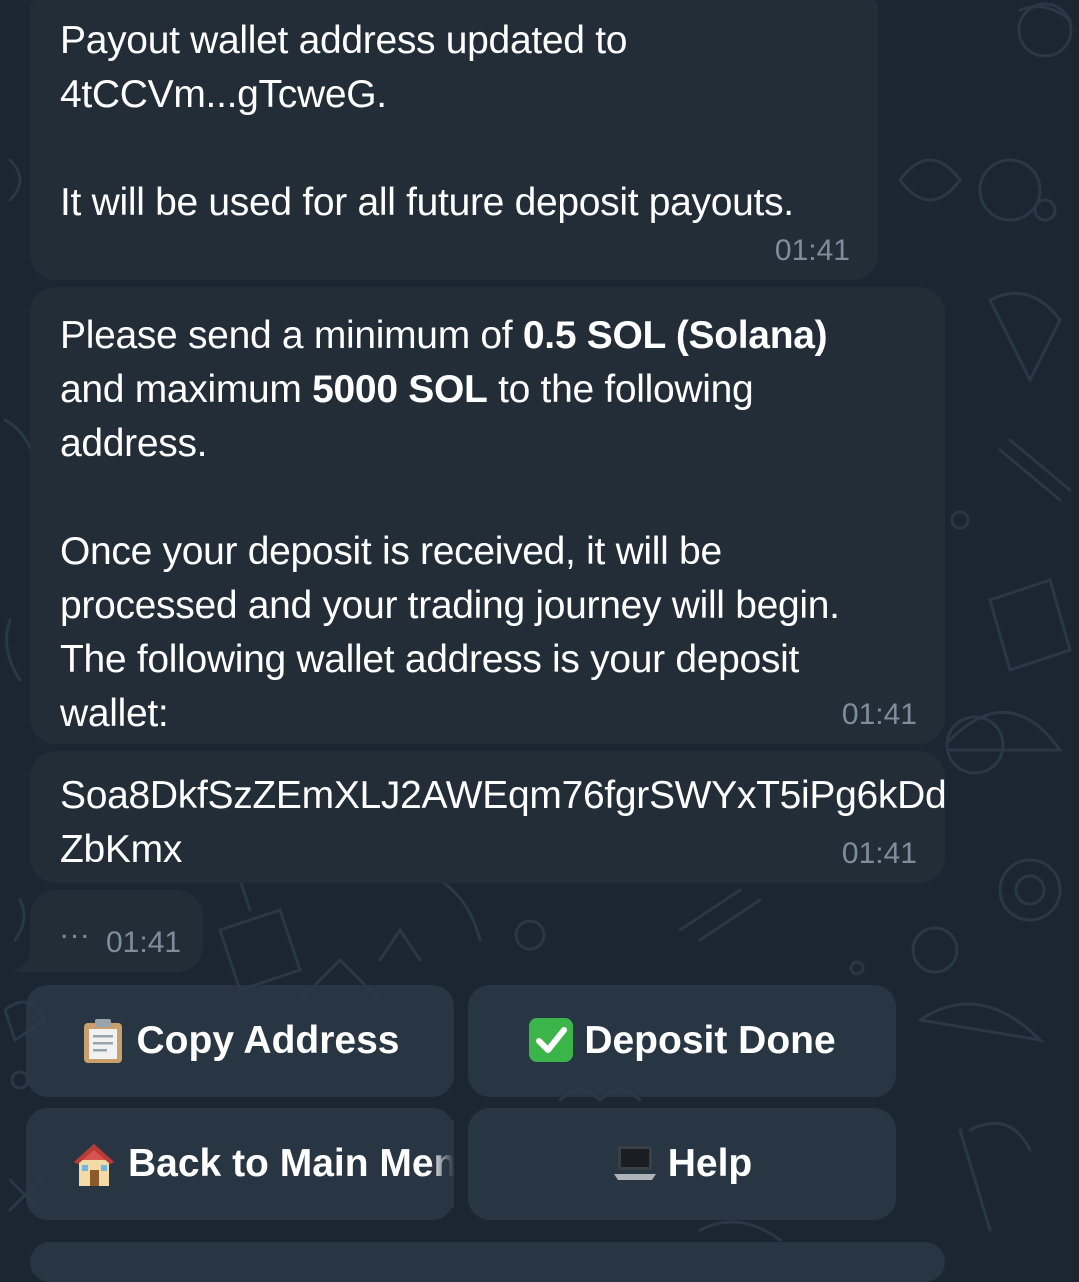 This screenshot has width=1079, height=1282. I want to click on laptop-icon, so click(634, 1164).